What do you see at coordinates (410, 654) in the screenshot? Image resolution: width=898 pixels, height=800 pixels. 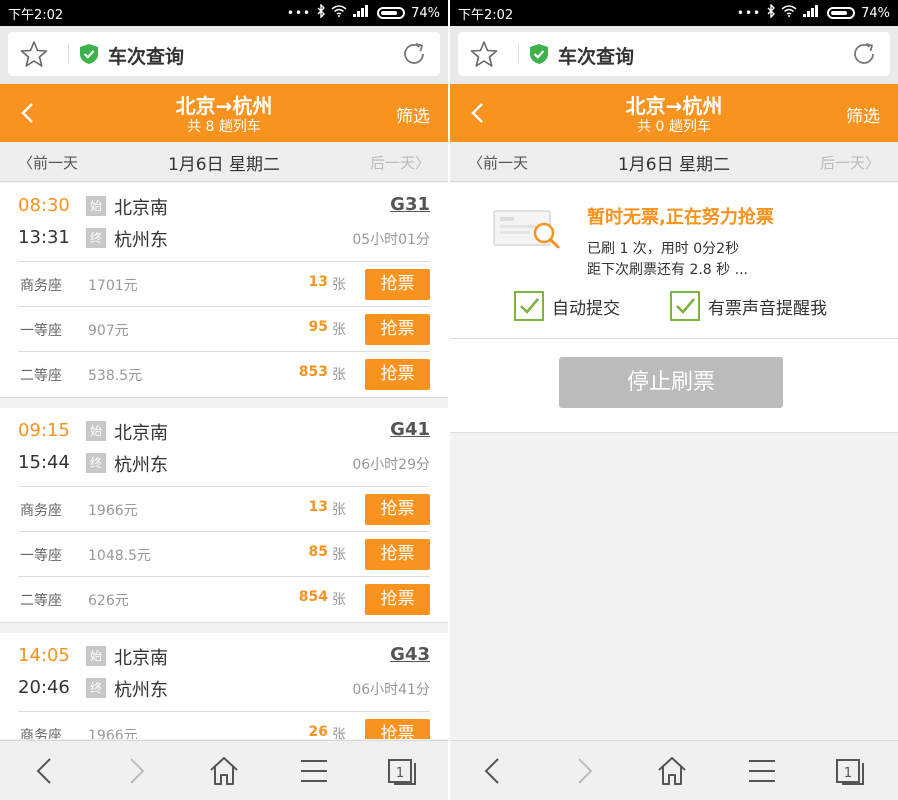 I see `train-number-link: G43` at bounding box center [410, 654].